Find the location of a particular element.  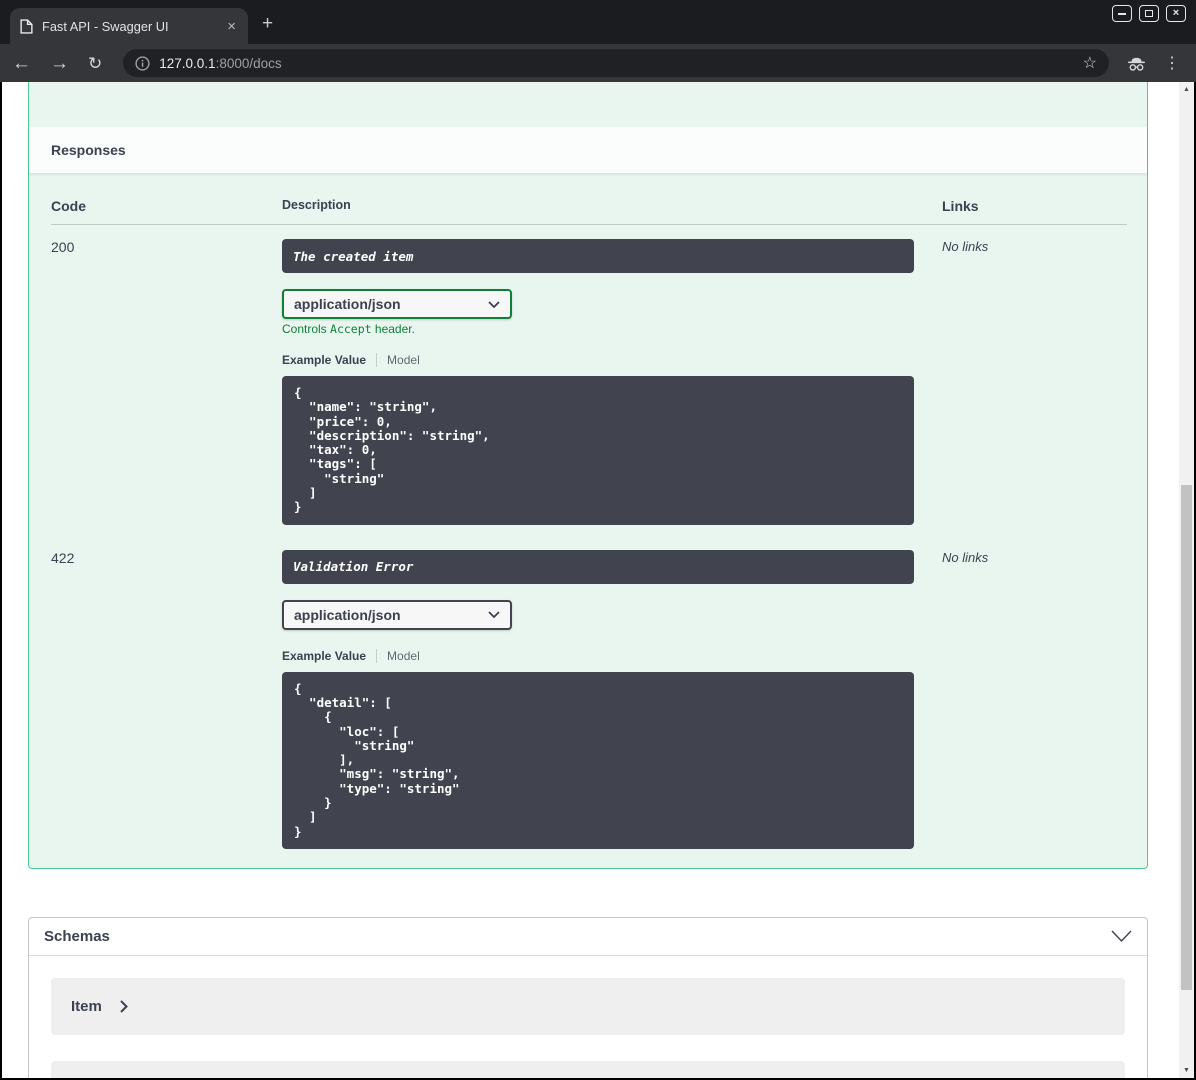

response-description-box: The created item is located at coordinates (598, 256).